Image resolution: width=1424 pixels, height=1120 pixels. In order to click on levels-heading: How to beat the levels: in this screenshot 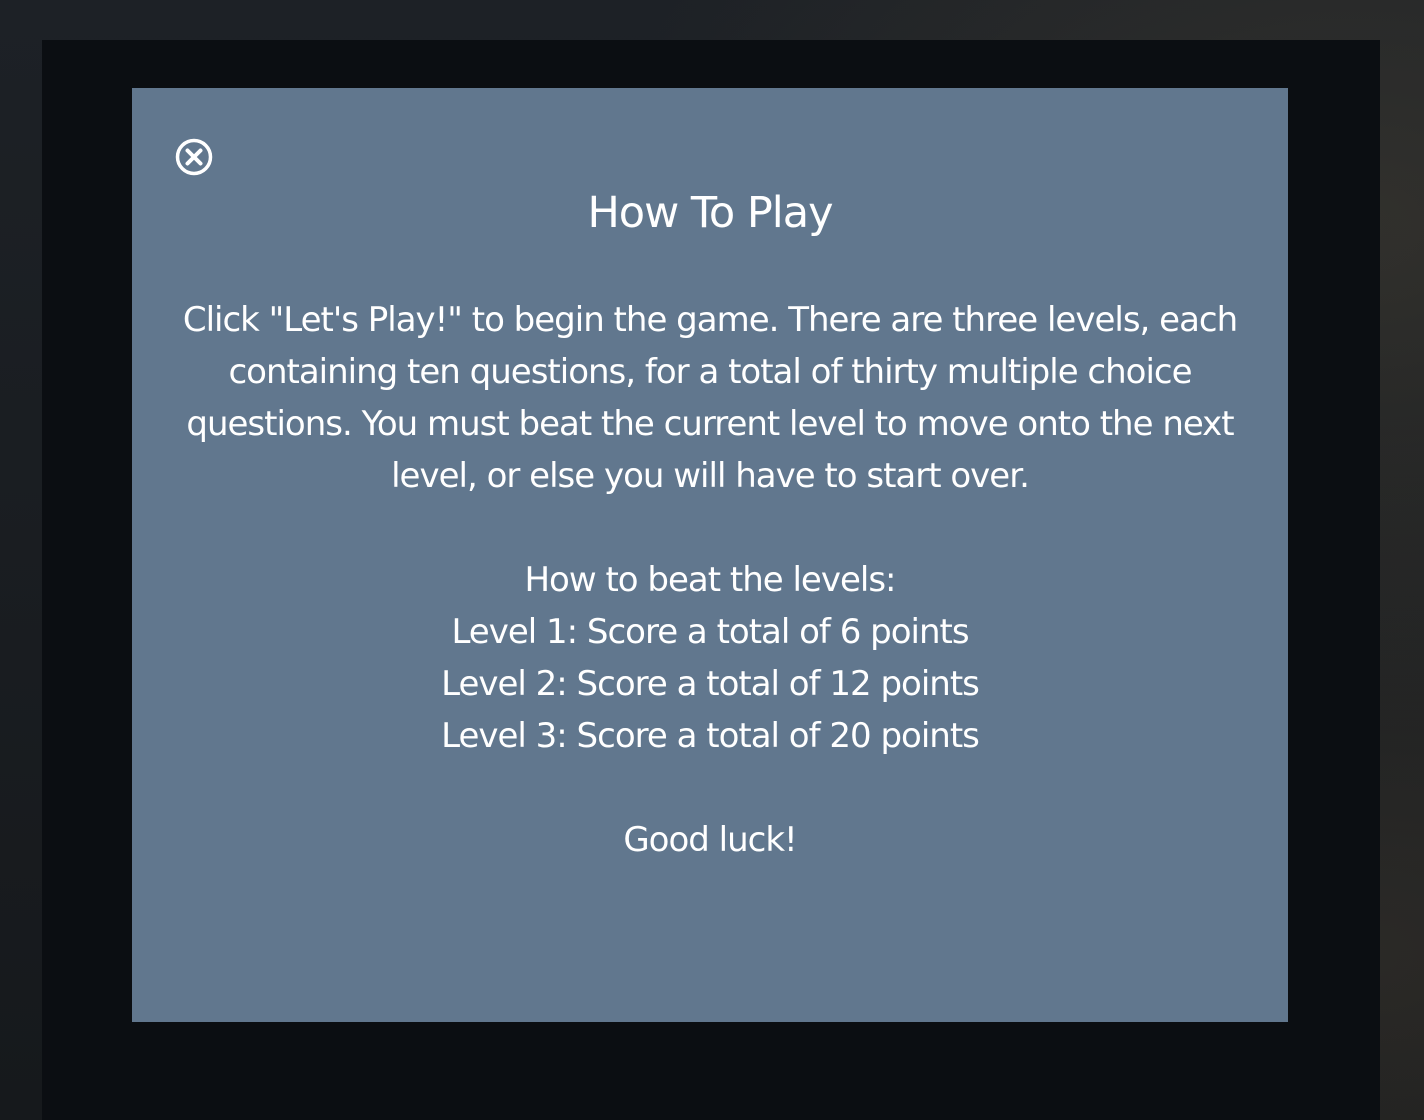, I will do `click(710, 580)`.